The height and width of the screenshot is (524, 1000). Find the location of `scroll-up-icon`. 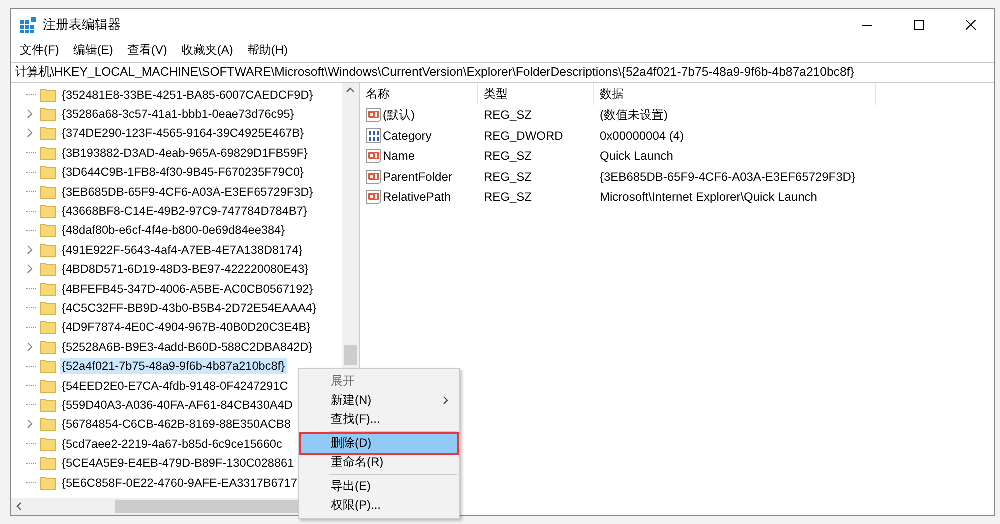

scroll-up-icon is located at coordinates (350, 90).